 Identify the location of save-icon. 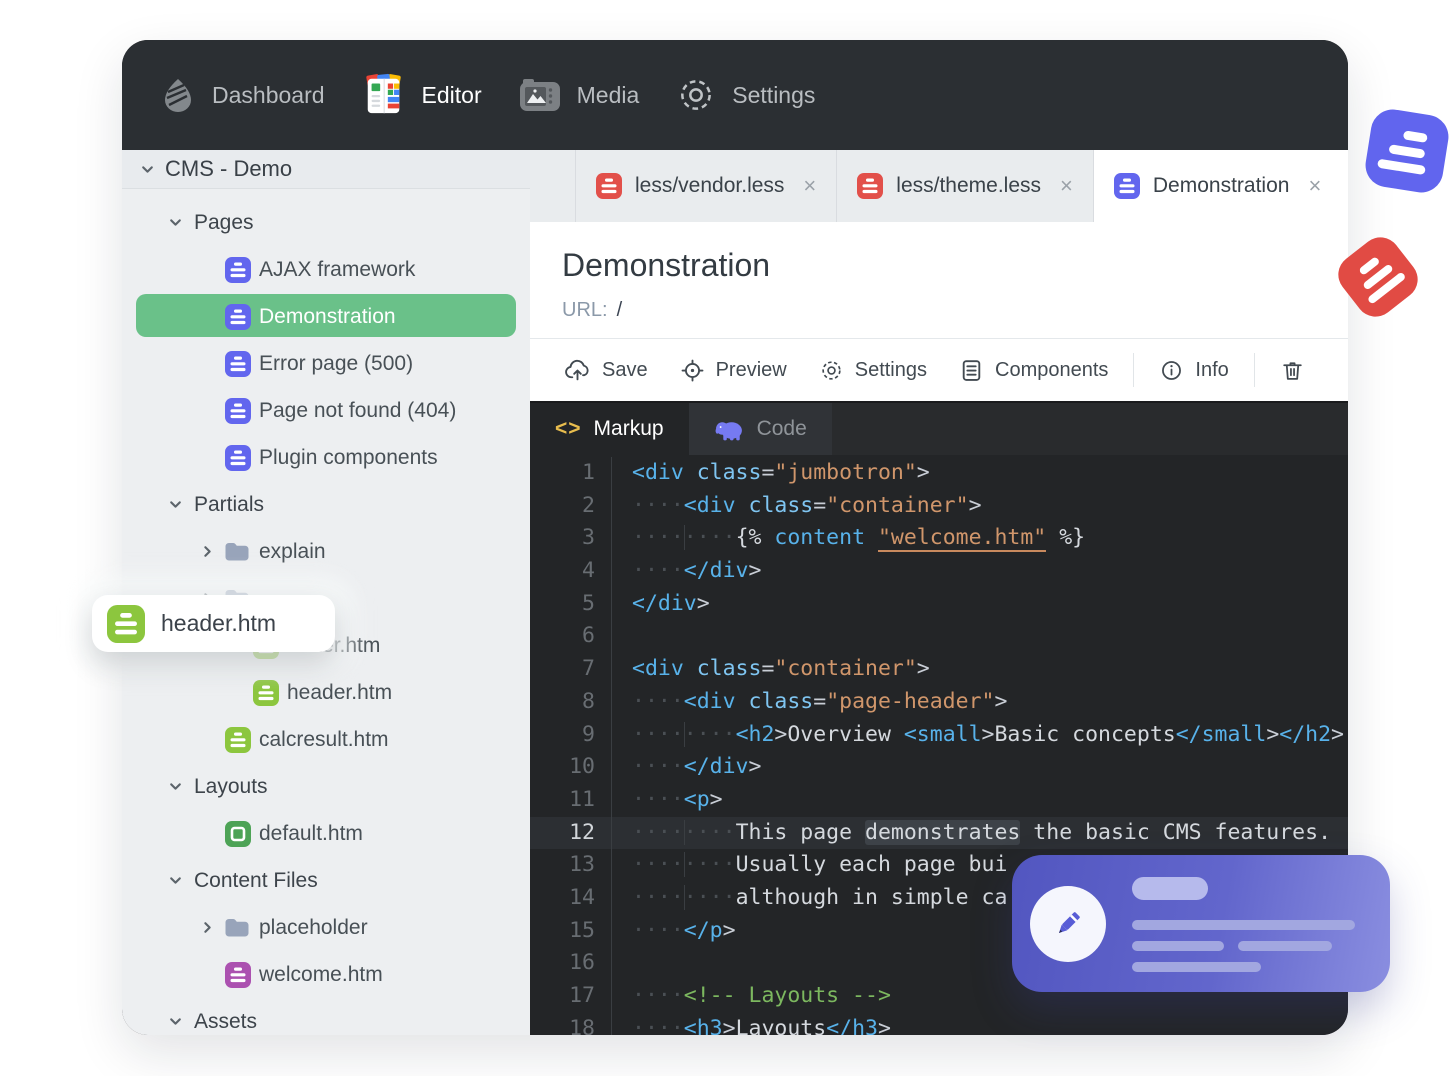
(577, 370).